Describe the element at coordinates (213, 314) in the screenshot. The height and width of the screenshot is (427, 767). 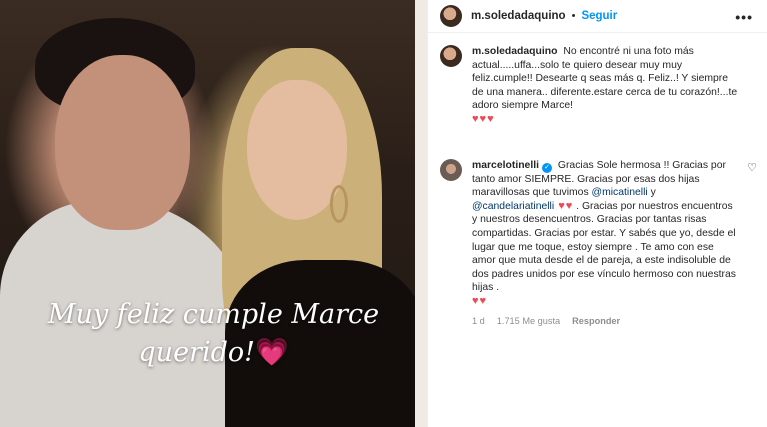
I see `overlay-line-1: Muy feliz cumple Marce` at that location.